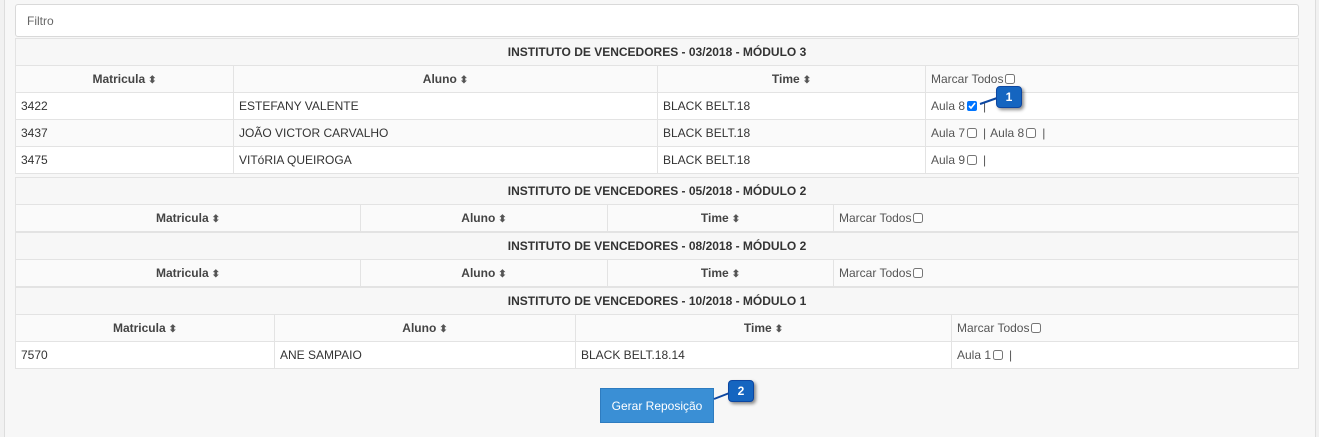 The width and height of the screenshot is (1319, 437). I want to click on gerar-reposicao-button: Gerar Reposição, so click(657, 405).